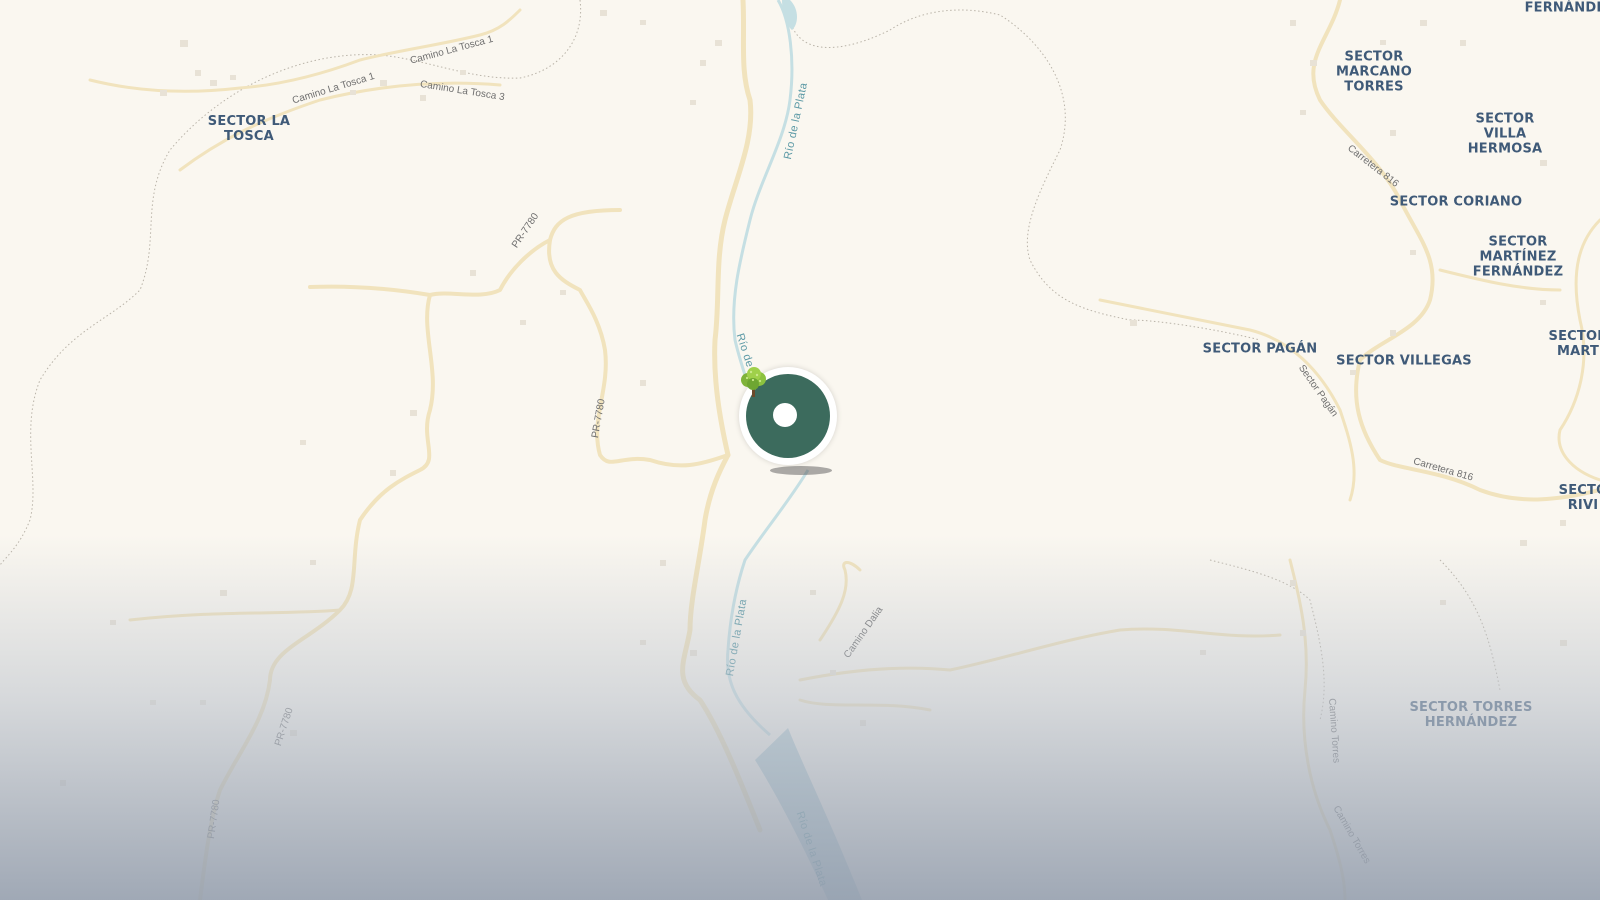 The height and width of the screenshot is (900, 1600). What do you see at coordinates (1374, 72) in the screenshot?
I see `area-label-sector-marcano-torres: SECTOR MARCANO TORRES` at bounding box center [1374, 72].